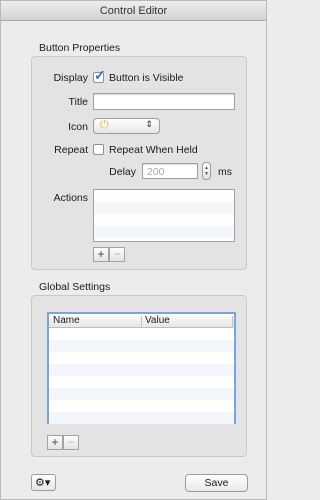  What do you see at coordinates (104, 125) in the screenshot?
I see `power-icon: ⏻` at bounding box center [104, 125].